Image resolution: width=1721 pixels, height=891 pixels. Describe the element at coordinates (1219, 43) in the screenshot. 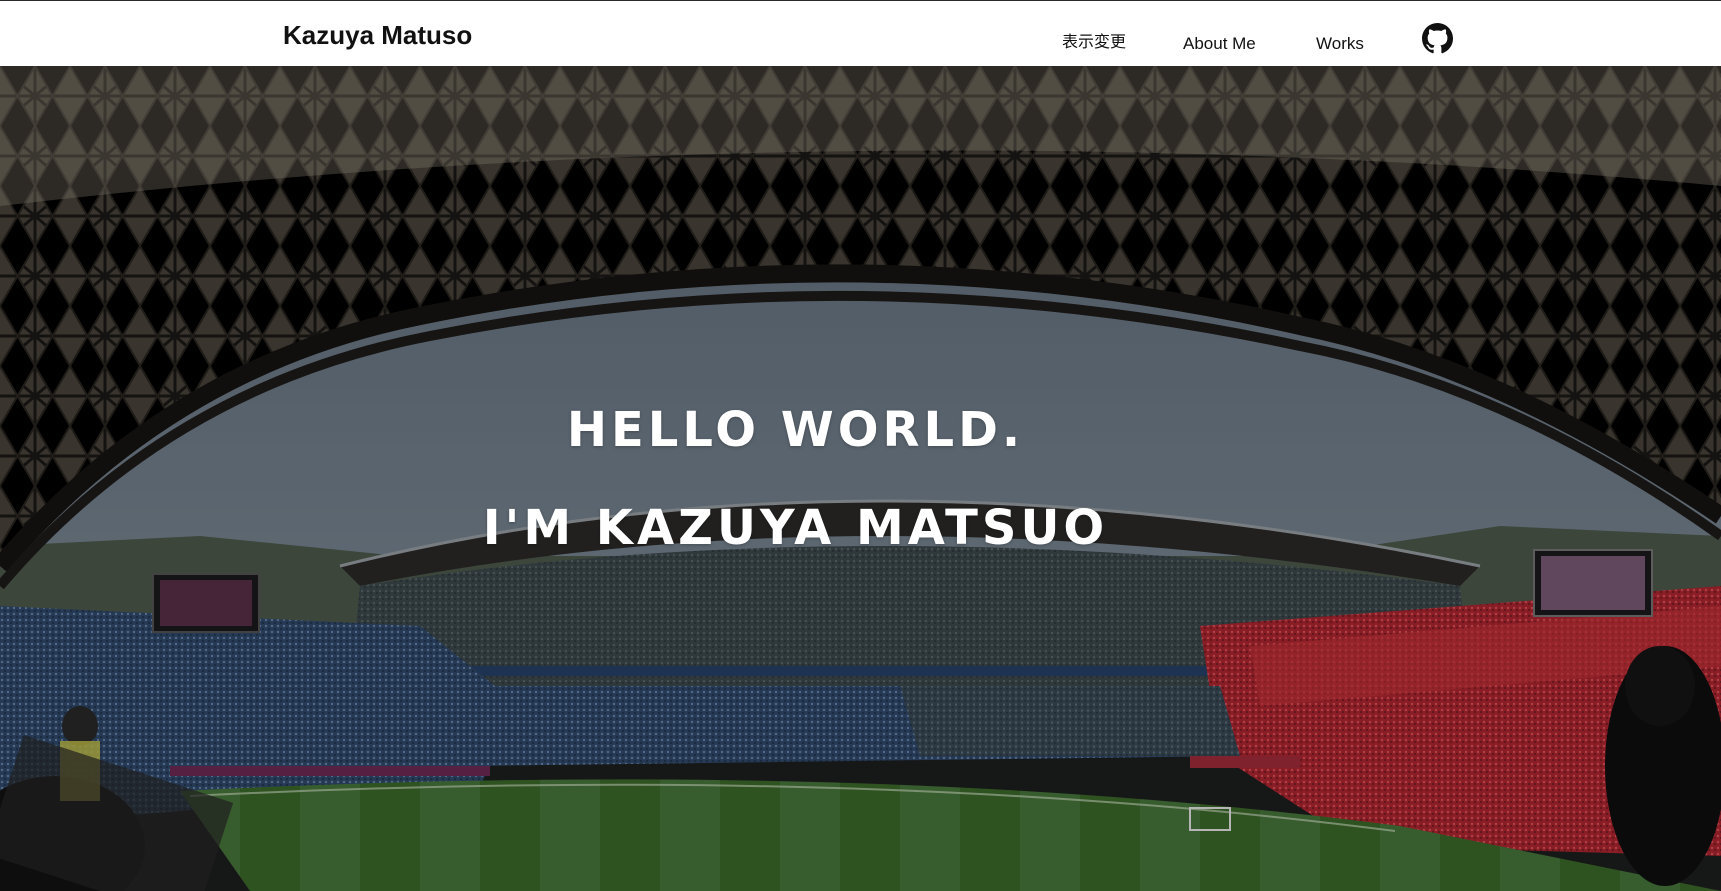

I see `nav-about-me-link: About Me` at that location.